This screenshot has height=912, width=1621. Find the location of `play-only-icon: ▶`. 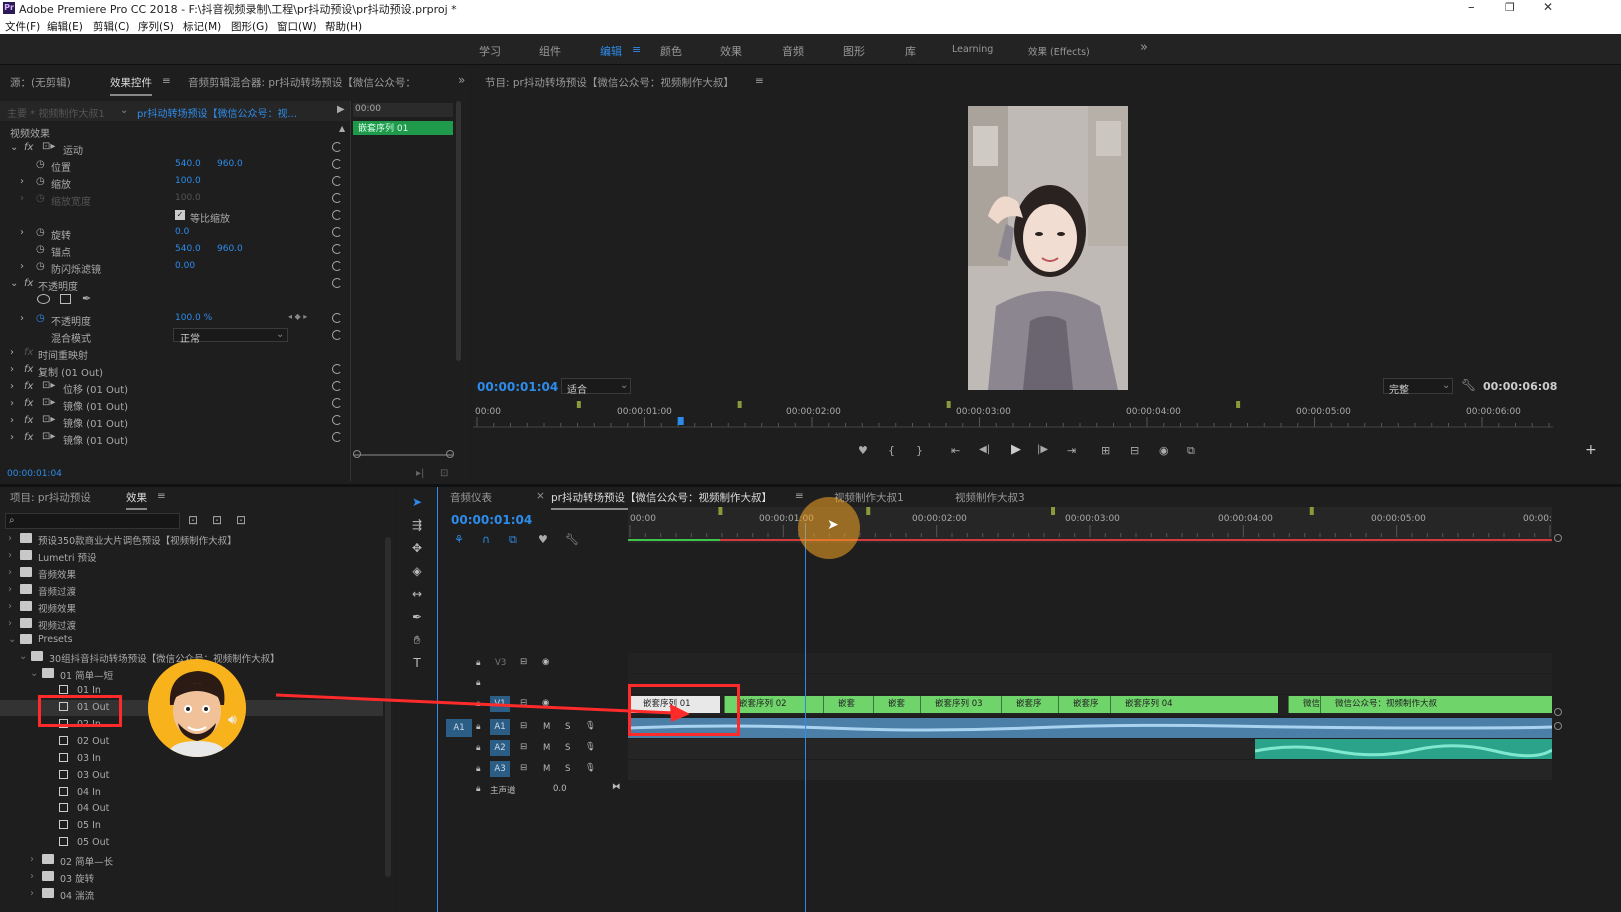

play-only-icon: ▶ is located at coordinates (341, 109).